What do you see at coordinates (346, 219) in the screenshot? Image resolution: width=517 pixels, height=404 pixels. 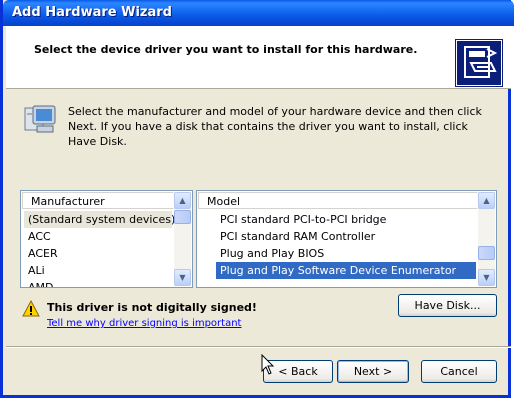 I see `list-item: PCI standard PCI-to-PCI bridge` at bounding box center [346, 219].